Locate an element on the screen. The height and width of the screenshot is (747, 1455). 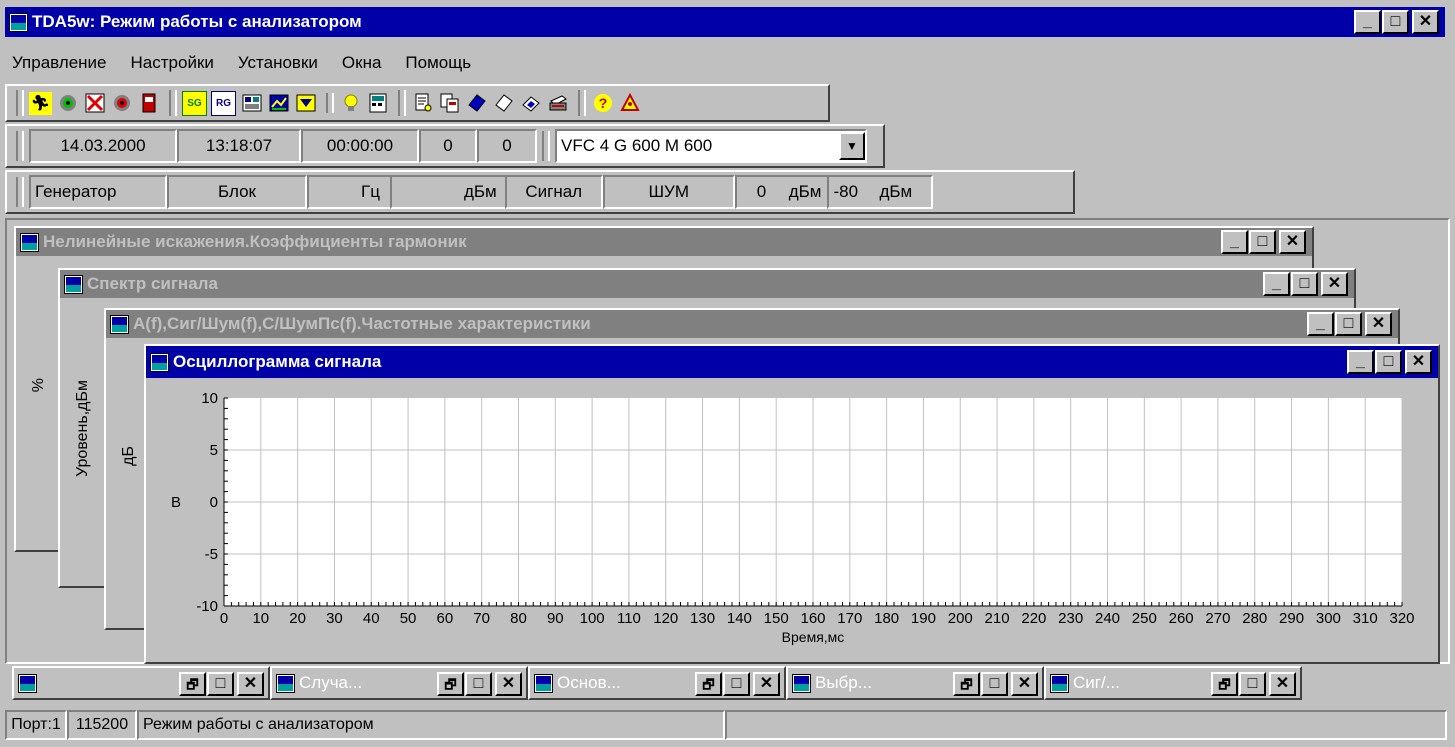
status-extra is located at coordinates (1086, 725).